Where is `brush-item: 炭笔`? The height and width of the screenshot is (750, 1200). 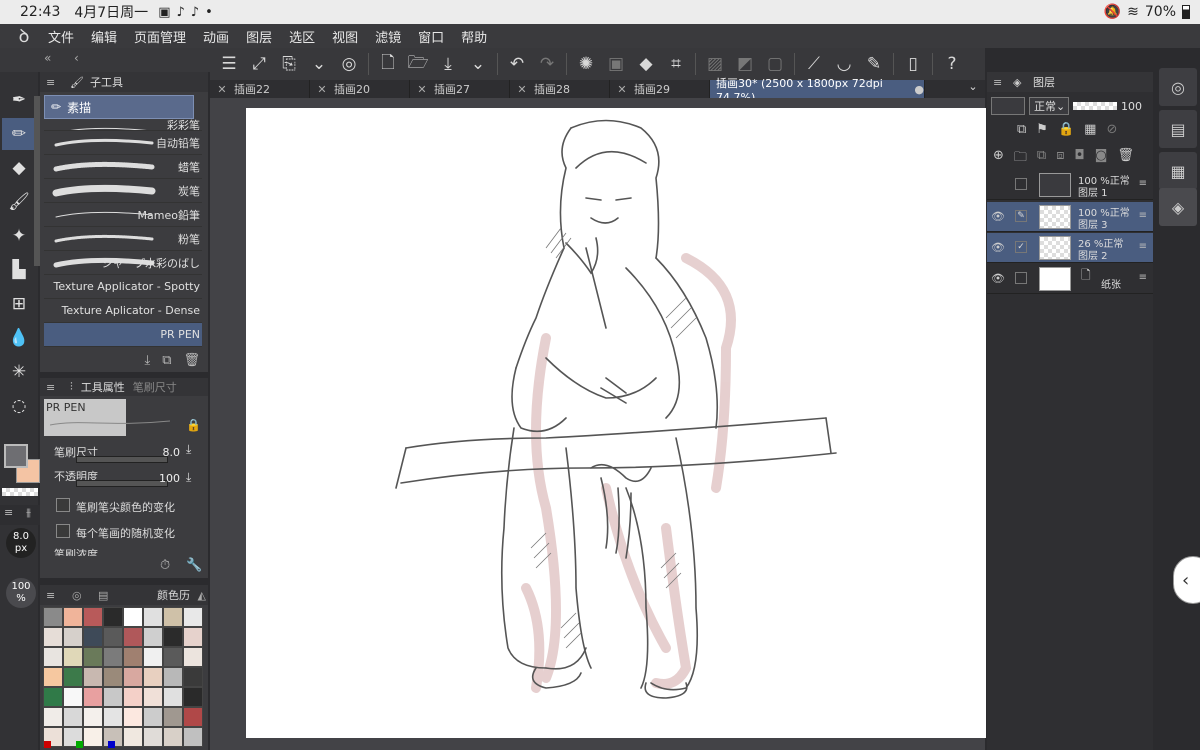 brush-item: 炭笔 is located at coordinates (123, 191).